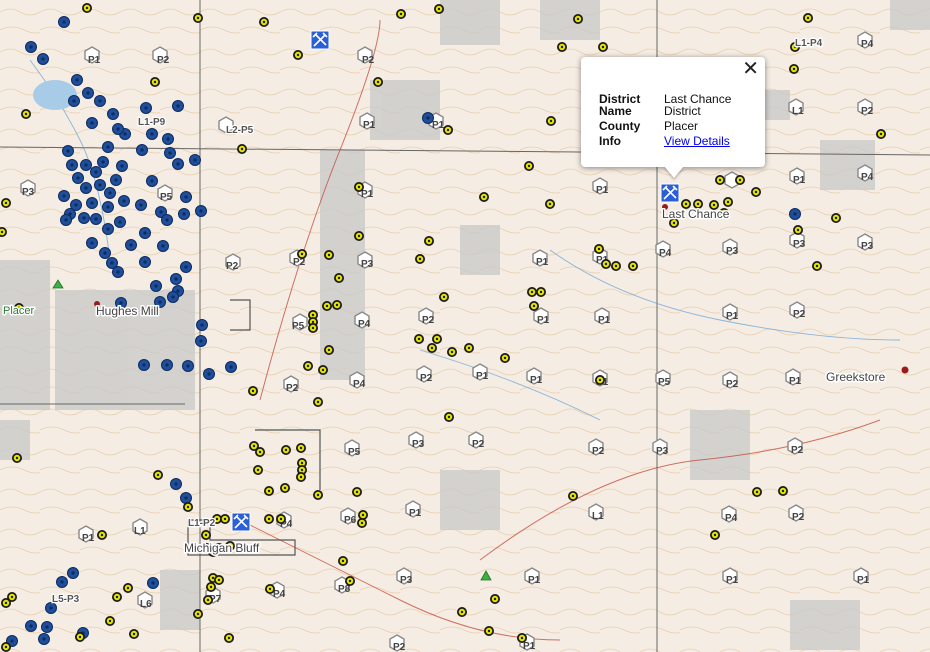 This screenshot has width=930, height=652. What do you see at coordinates (610, 141) in the screenshot?
I see `popup-key: Info` at bounding box center [610, 141].